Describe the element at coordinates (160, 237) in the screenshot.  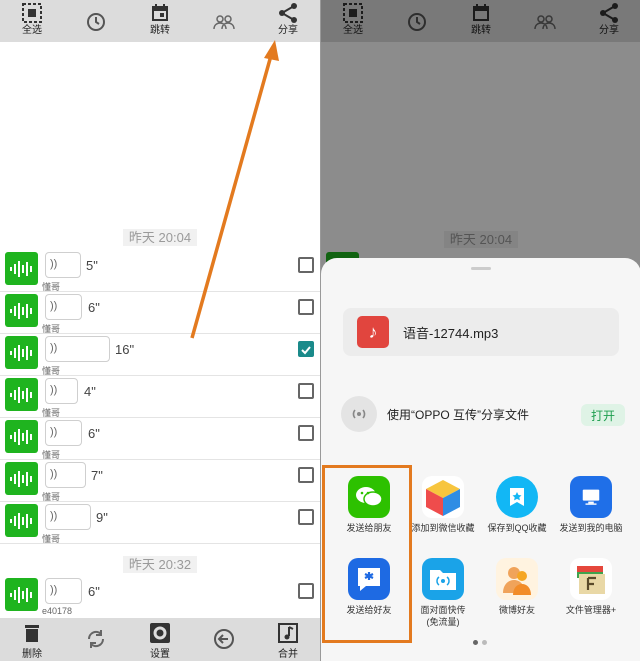
I see `timestamp-text: 昨天 20:04` at that location.